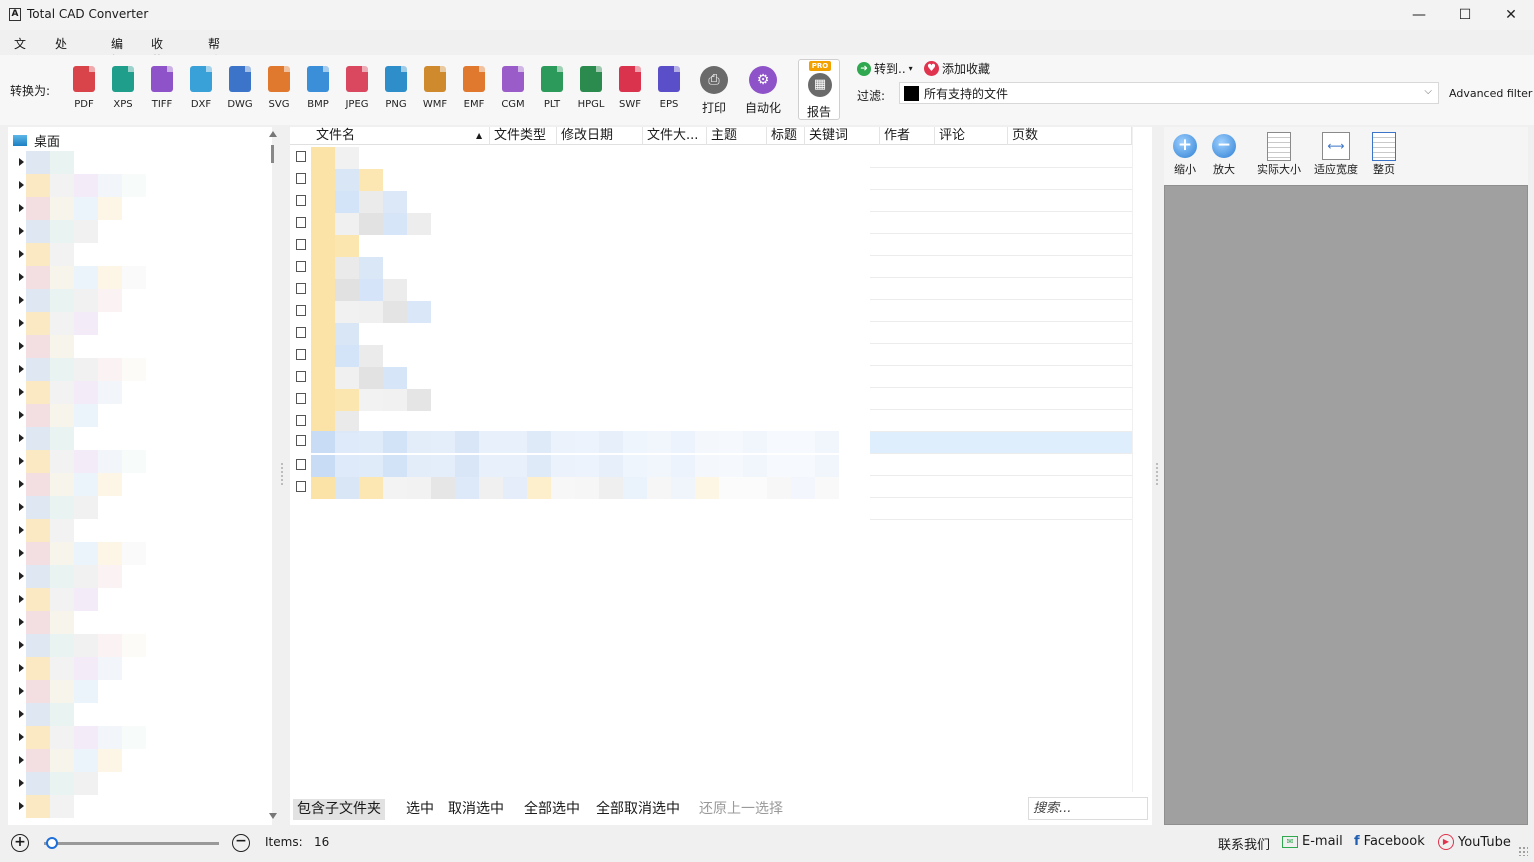  I want to click on automation-button: ⚙ 自动化, so click(763, 91).